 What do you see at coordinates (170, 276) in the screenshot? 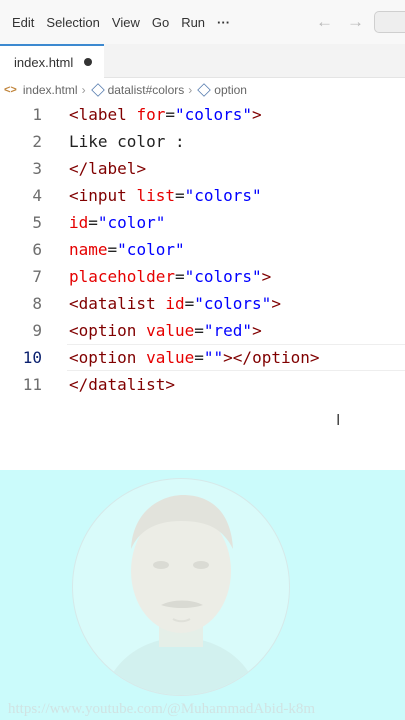
I see `code-text: placeholder="colors">` at bounding box center [170, 276].